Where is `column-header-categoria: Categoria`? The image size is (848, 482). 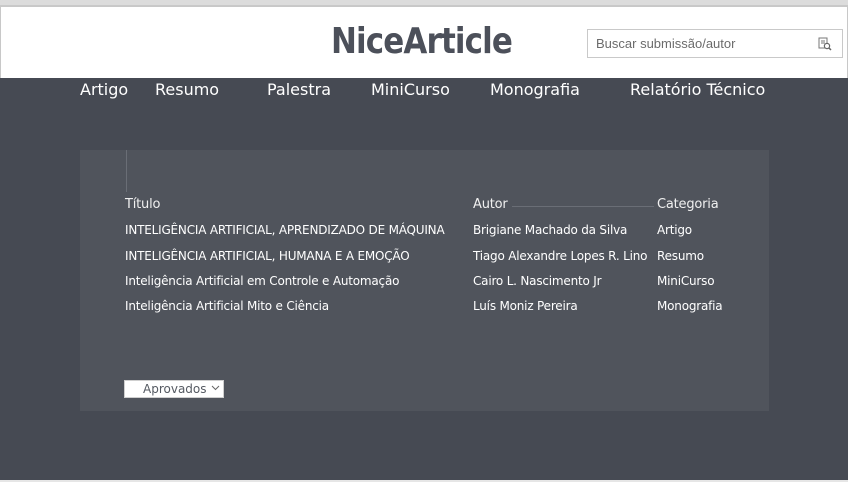 column-header-categoria: Categoria is located at coordinates (688, 204).